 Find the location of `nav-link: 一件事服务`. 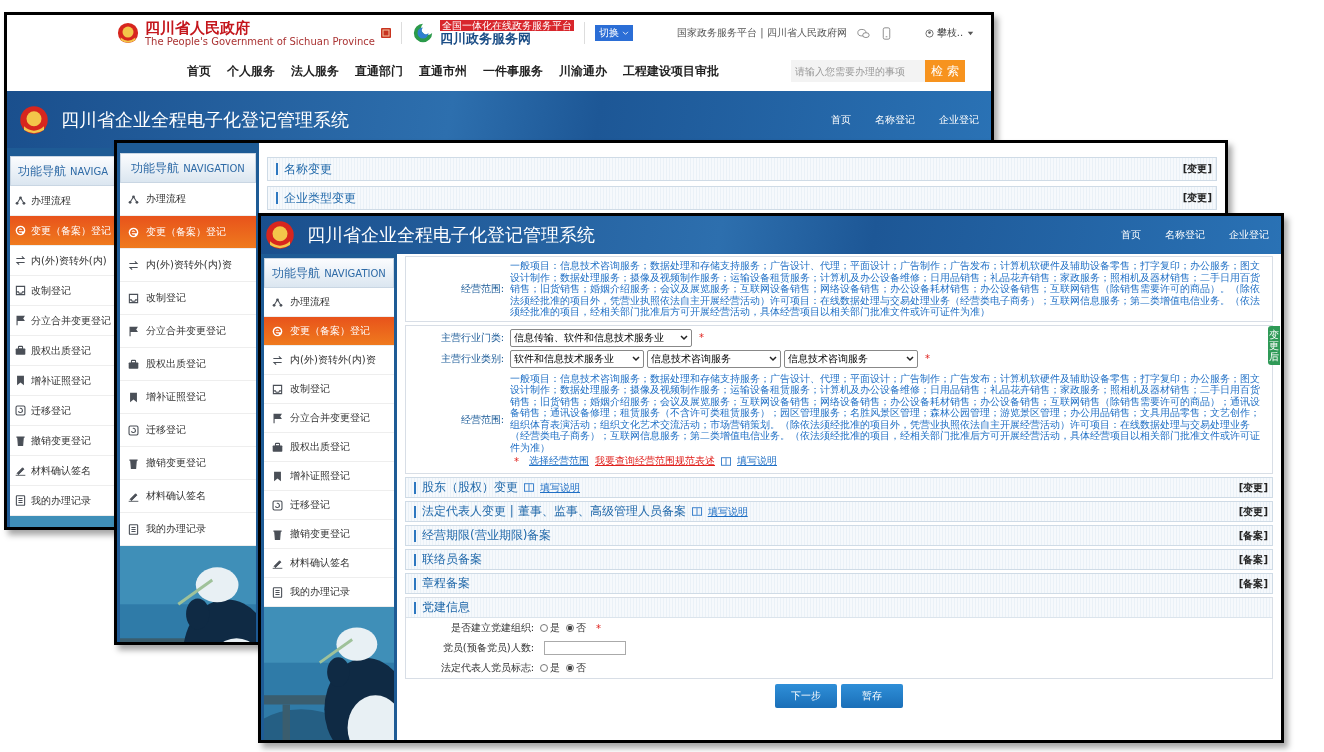

nav-link: 一件事服务 is located at coordinates (513, 71).